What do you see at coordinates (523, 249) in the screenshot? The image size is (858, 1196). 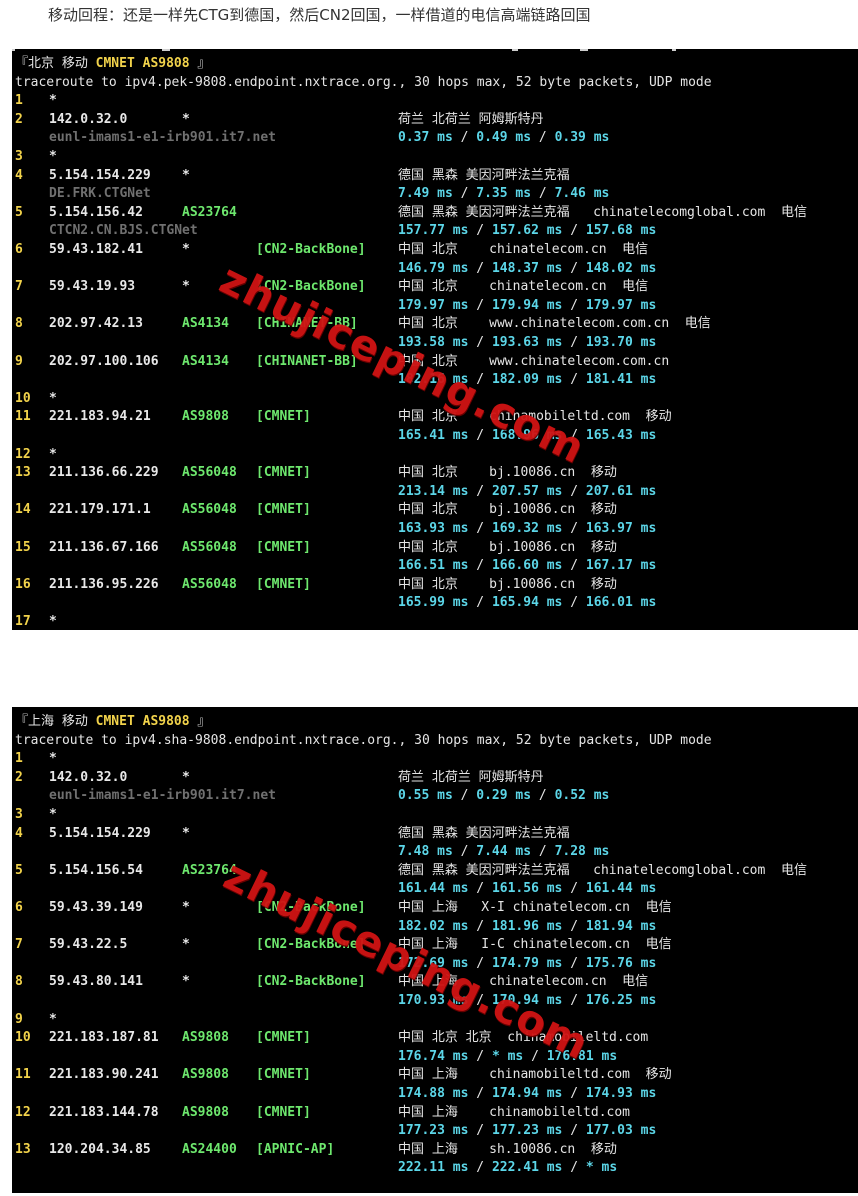 I see `hop-geo: 中国 北京 chinatelecom.cn 电信` at bounding box center [523, 249].